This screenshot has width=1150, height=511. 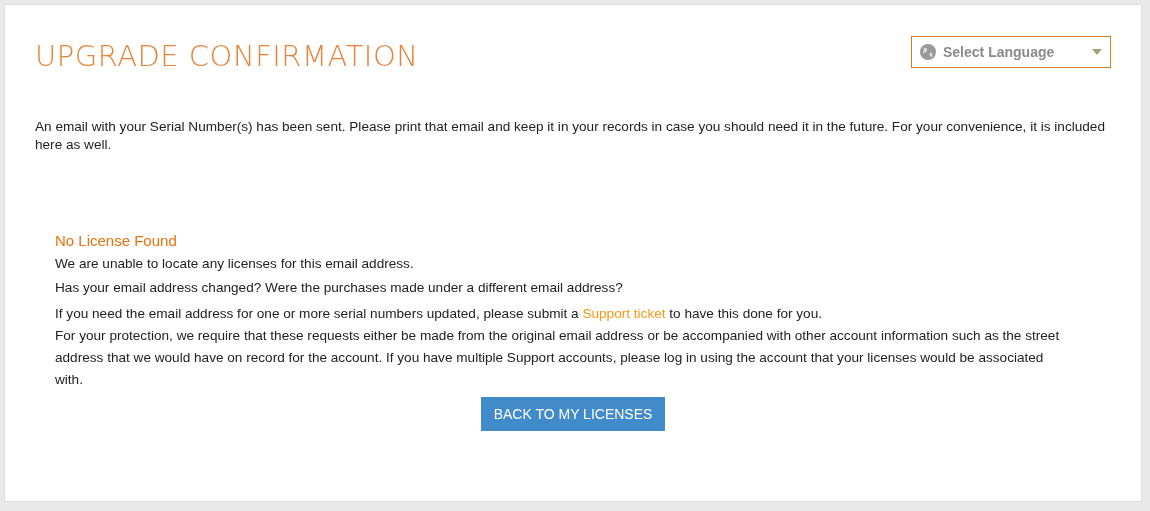 What do you see at coordinates (227, 56) in the screenshot?
I see `page-title: UPGRADE CONFIRMATION` at bounding box center [227, 56].